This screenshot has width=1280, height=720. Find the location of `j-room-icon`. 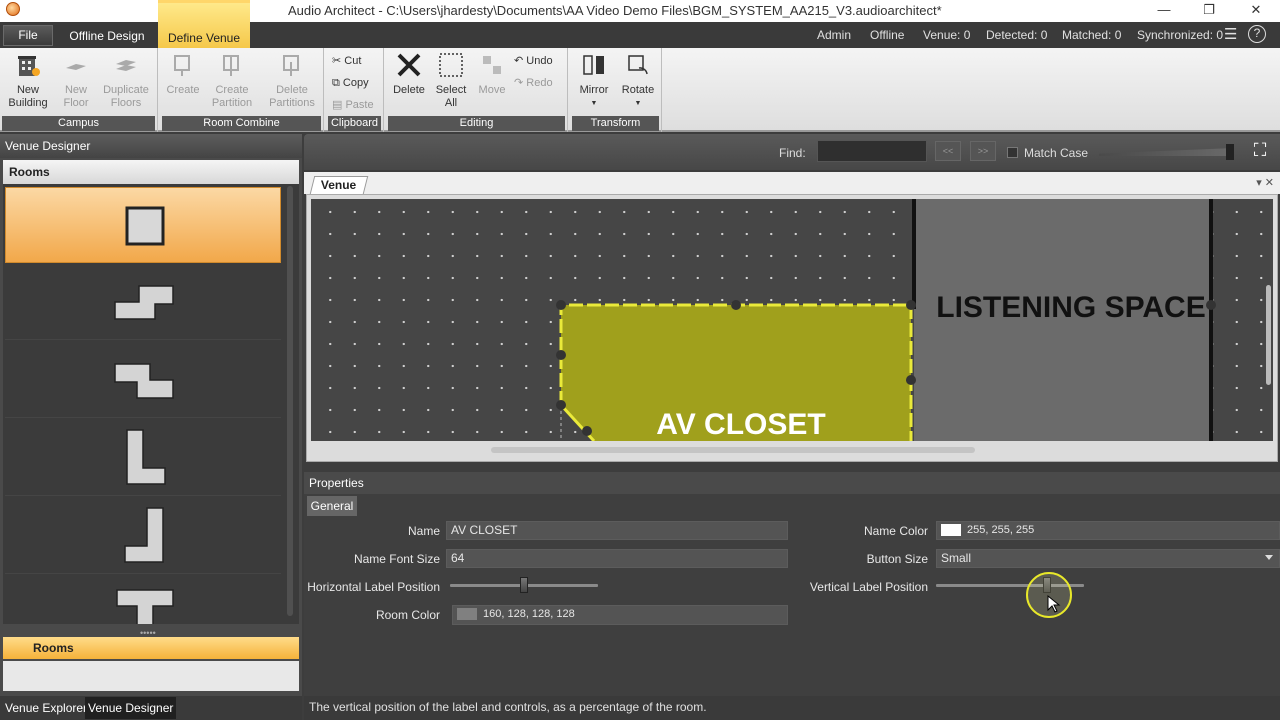

j-room-icon is located at coordinates (144, 535).